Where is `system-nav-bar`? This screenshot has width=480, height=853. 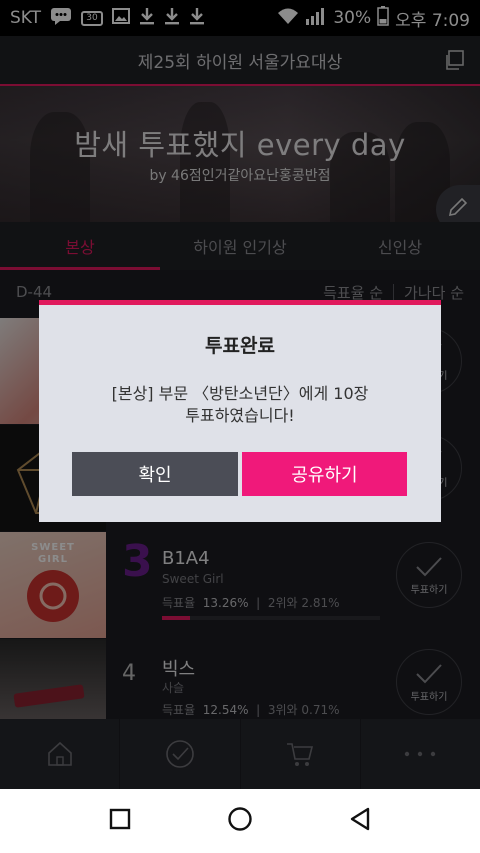
system-nav-bar is located at coordinates (240, 821).